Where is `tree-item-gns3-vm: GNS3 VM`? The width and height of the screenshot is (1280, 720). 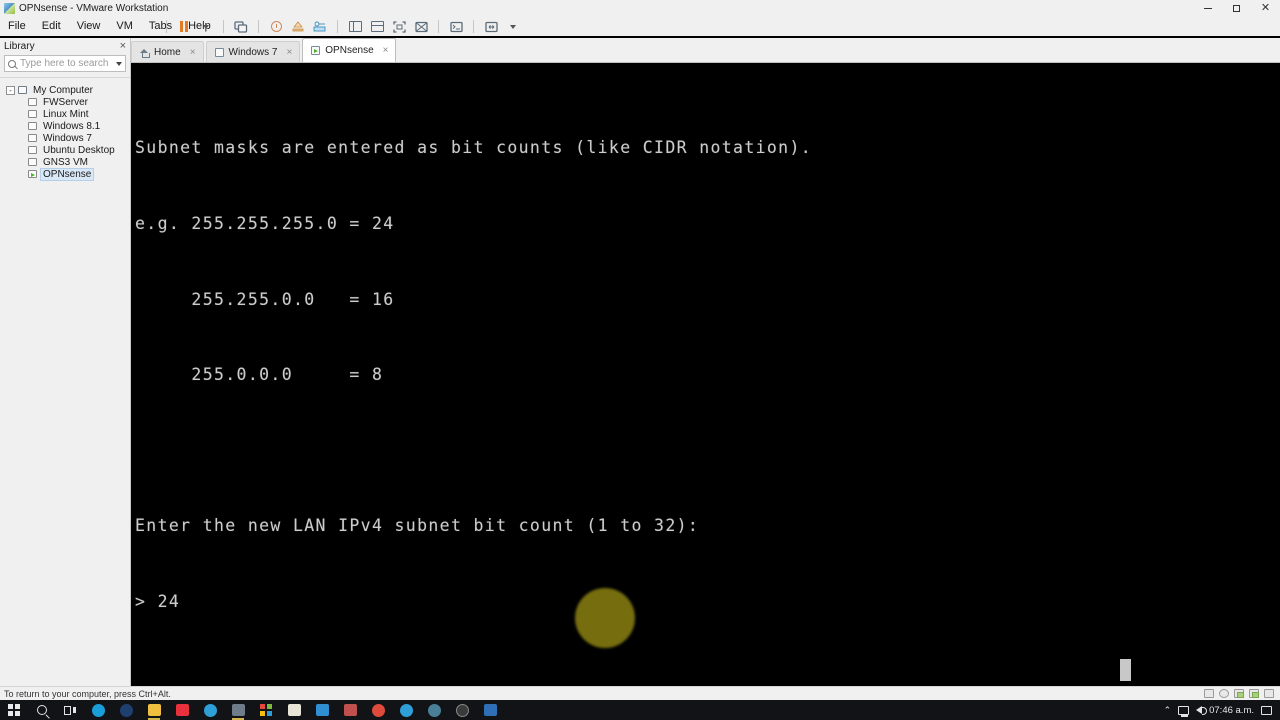 tree-item-gns3-vm: GNS3 VM is located at coordinates (65, 162).